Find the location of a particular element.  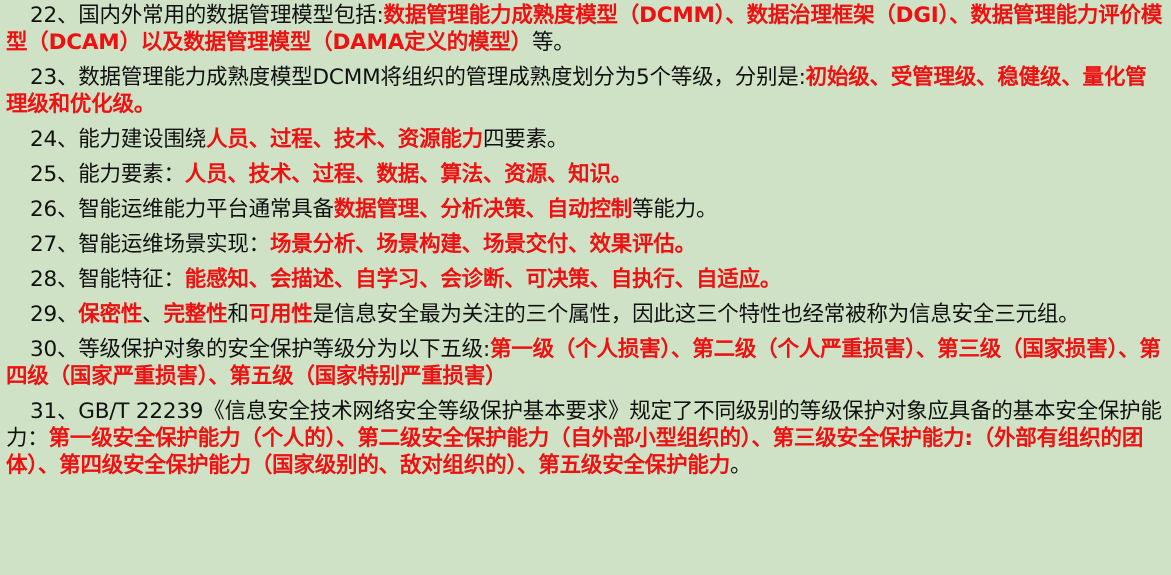

highlighted-text: 人员、过程、技术、资源能力 is located at coordinates (344, 139).